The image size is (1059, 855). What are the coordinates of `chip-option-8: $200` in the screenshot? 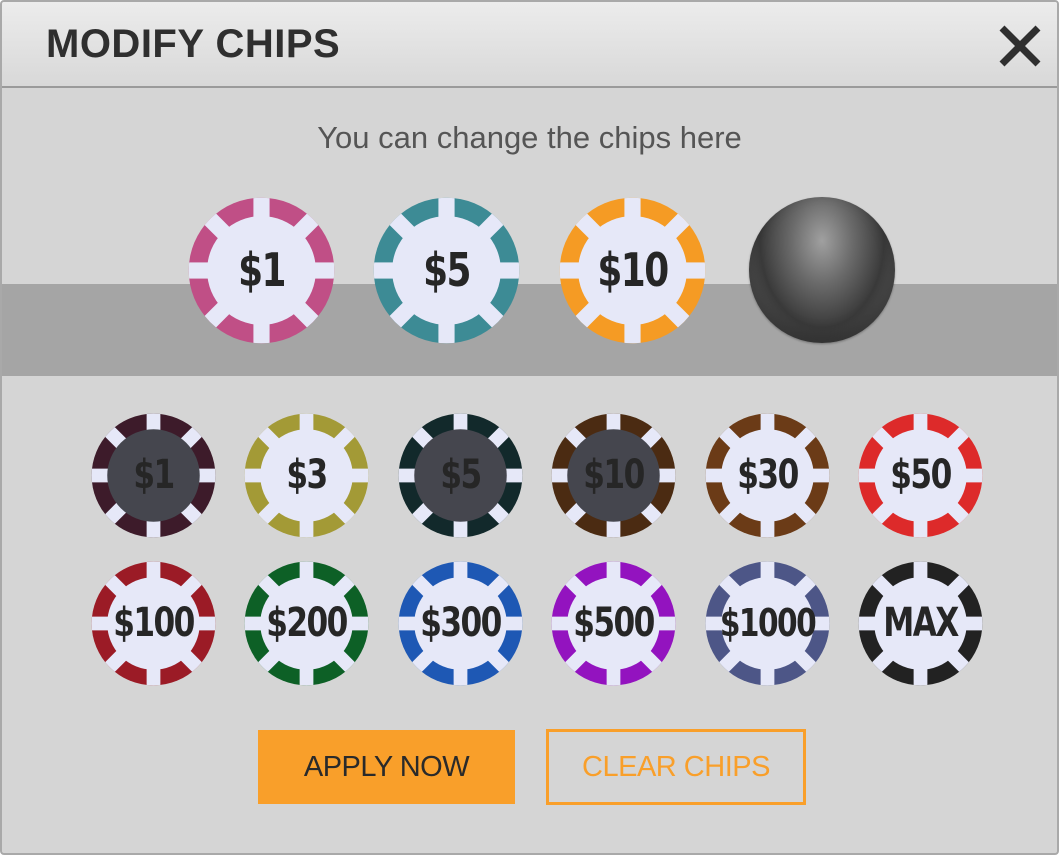 It's located at (306, 623).